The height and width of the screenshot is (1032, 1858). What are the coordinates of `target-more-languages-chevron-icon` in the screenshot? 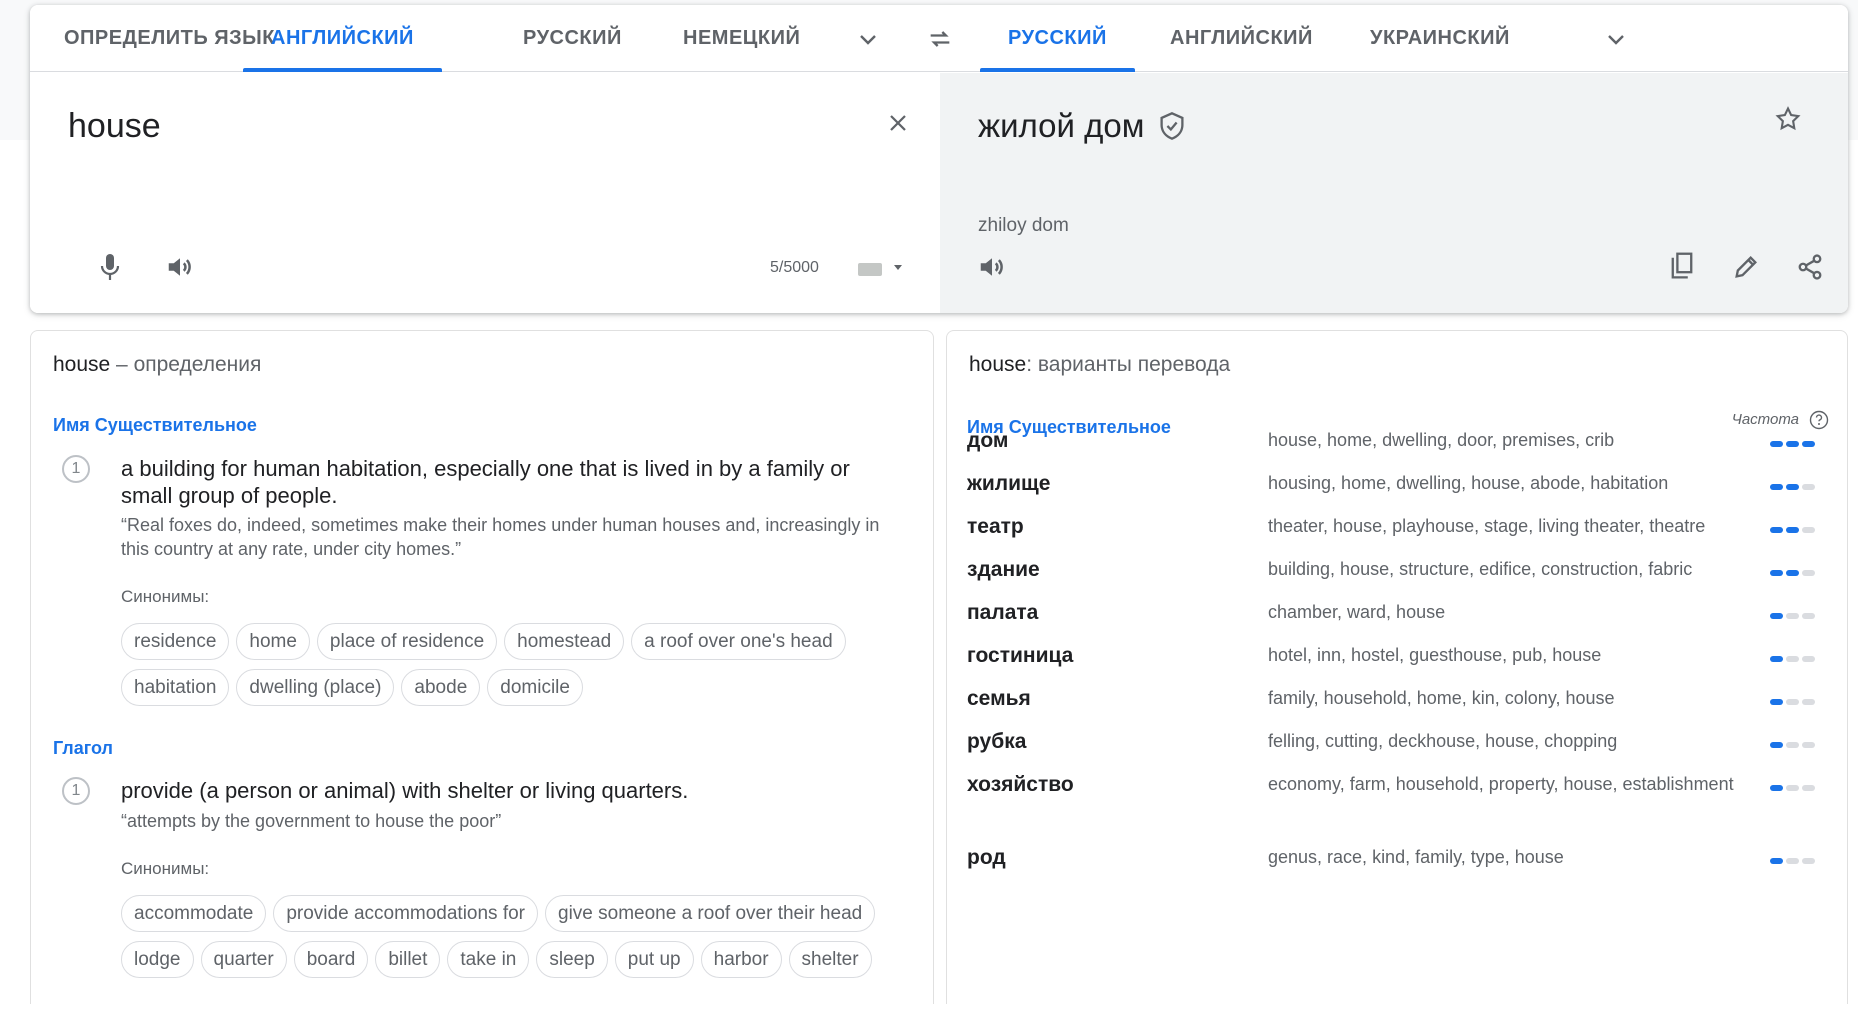 It's located at (1616, 39).